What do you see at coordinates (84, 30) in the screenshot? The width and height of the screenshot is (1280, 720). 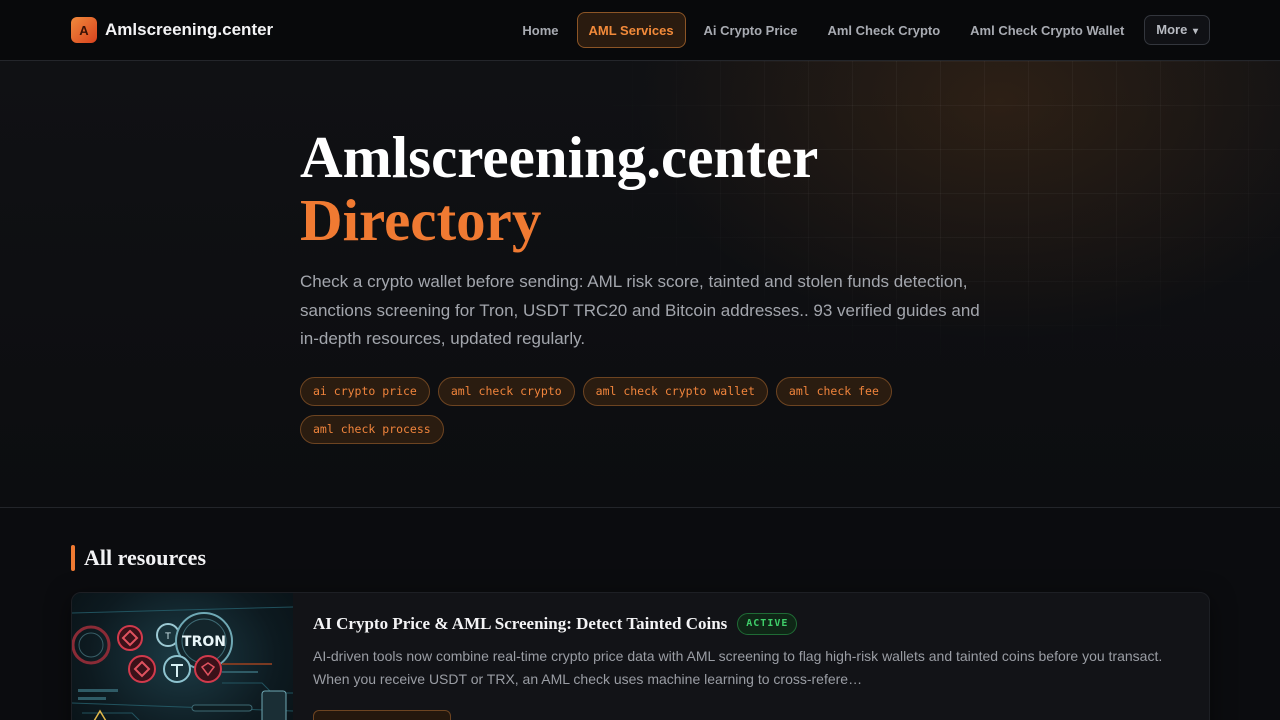 I see `brand-logo-icon: A` at bounding box center [84, 30].